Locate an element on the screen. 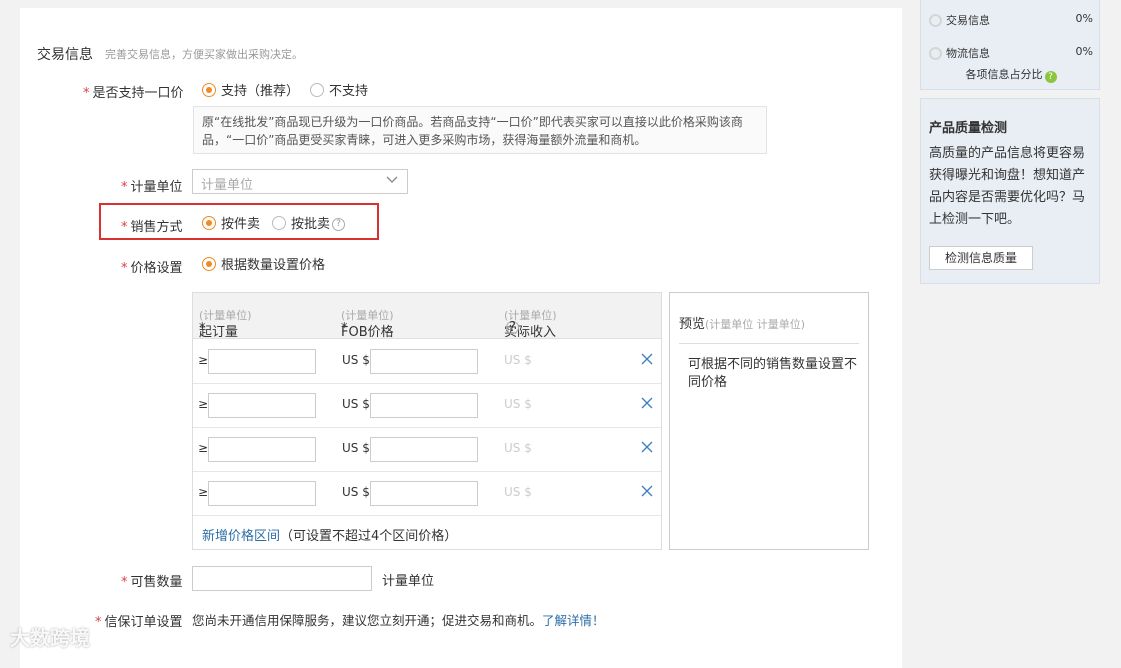 The image size is (1121, 668). chevron-down-icon is located at coordinates (392, 179).